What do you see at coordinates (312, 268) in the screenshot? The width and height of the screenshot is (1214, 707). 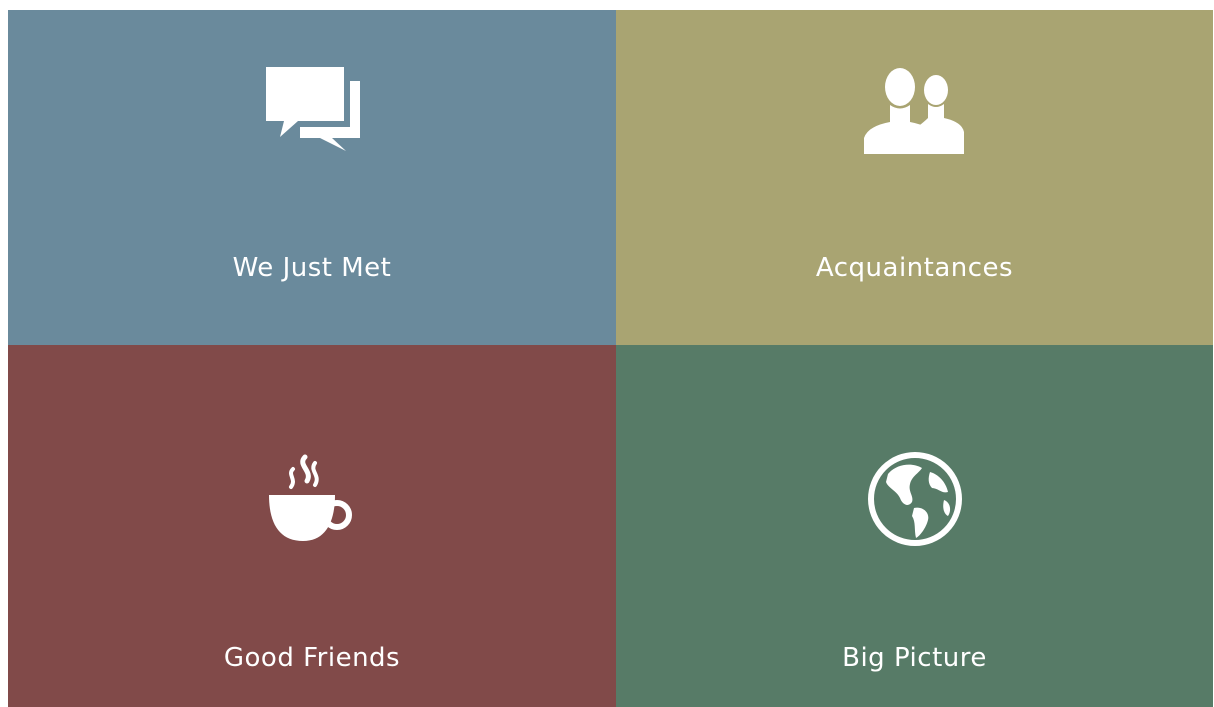 I see `tile-label: We Just Met` at bounding box center [312, 268].